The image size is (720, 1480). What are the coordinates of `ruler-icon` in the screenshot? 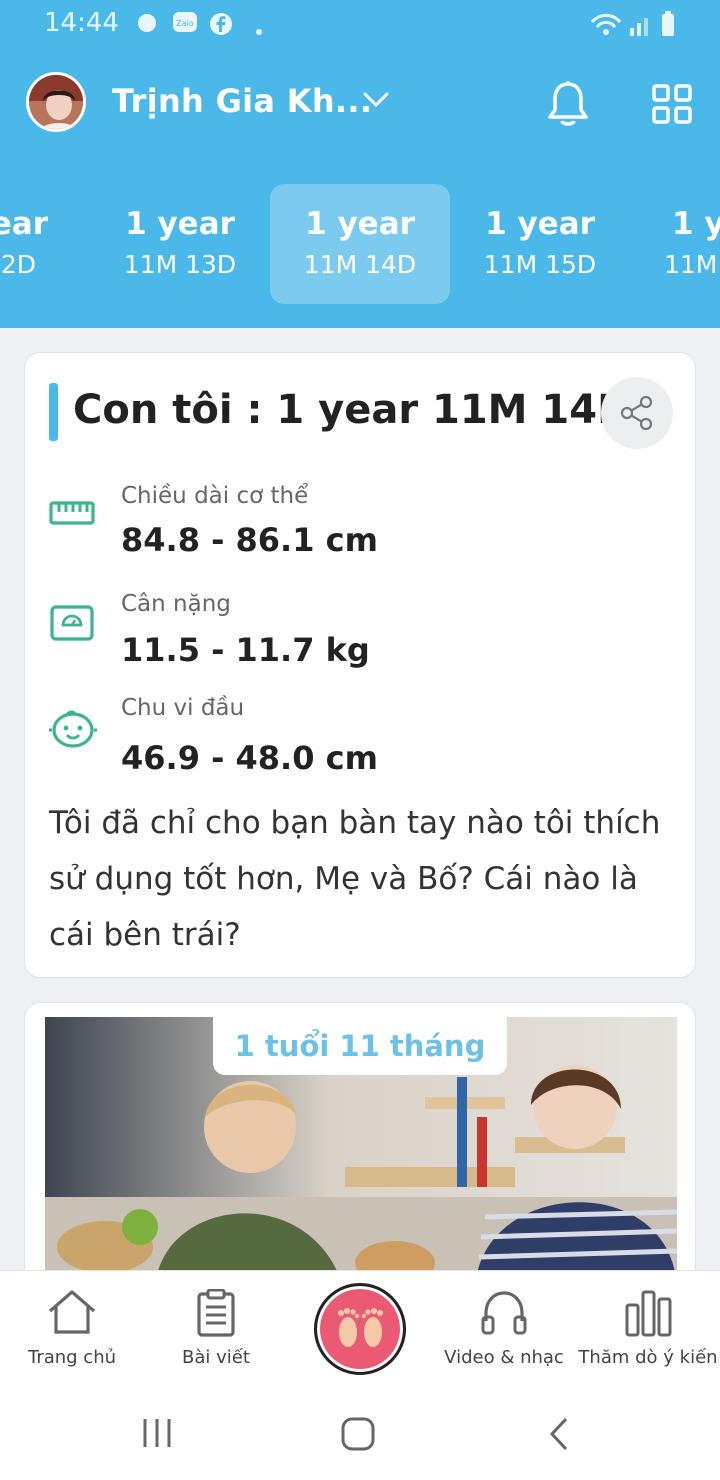 It's located at (72, 515).